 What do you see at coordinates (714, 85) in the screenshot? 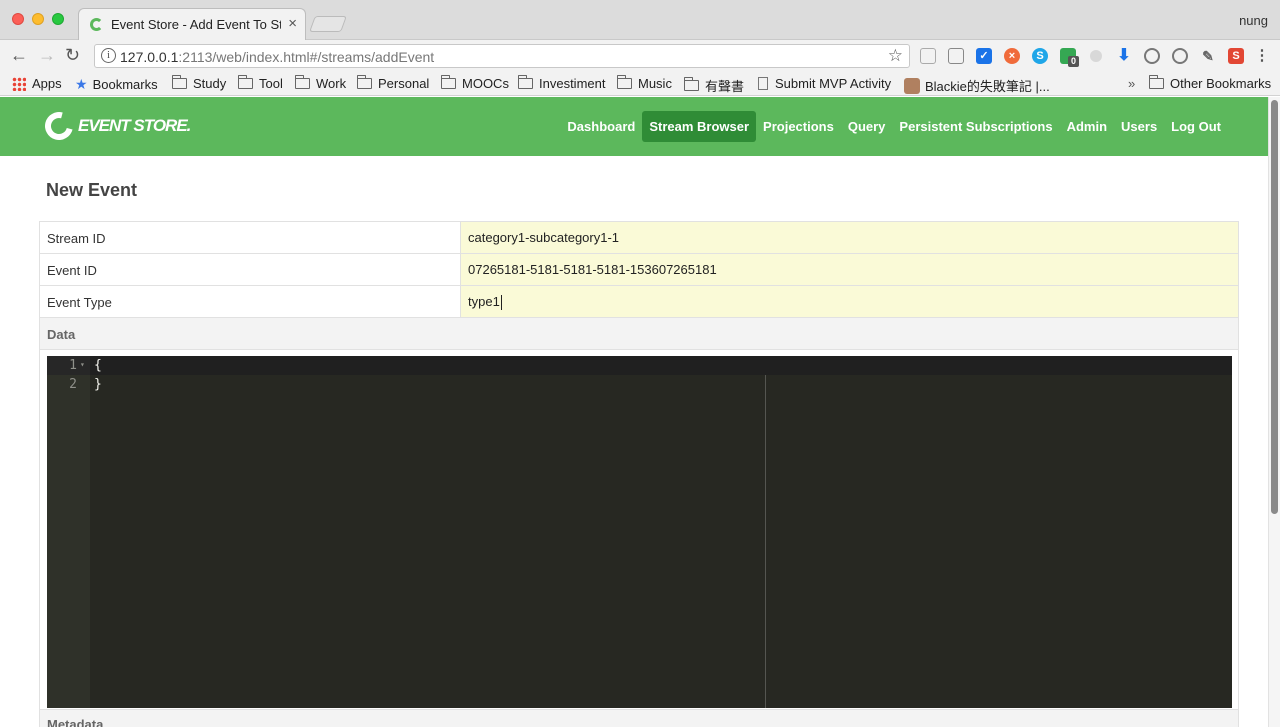
I see `bookmark-audiobooks: 有聲書` at bounding box center [714, 85].